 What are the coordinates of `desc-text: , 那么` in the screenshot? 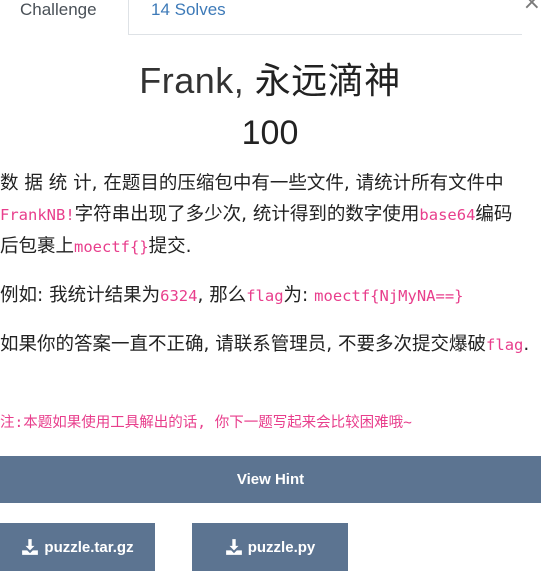 It's located at (222, 295).